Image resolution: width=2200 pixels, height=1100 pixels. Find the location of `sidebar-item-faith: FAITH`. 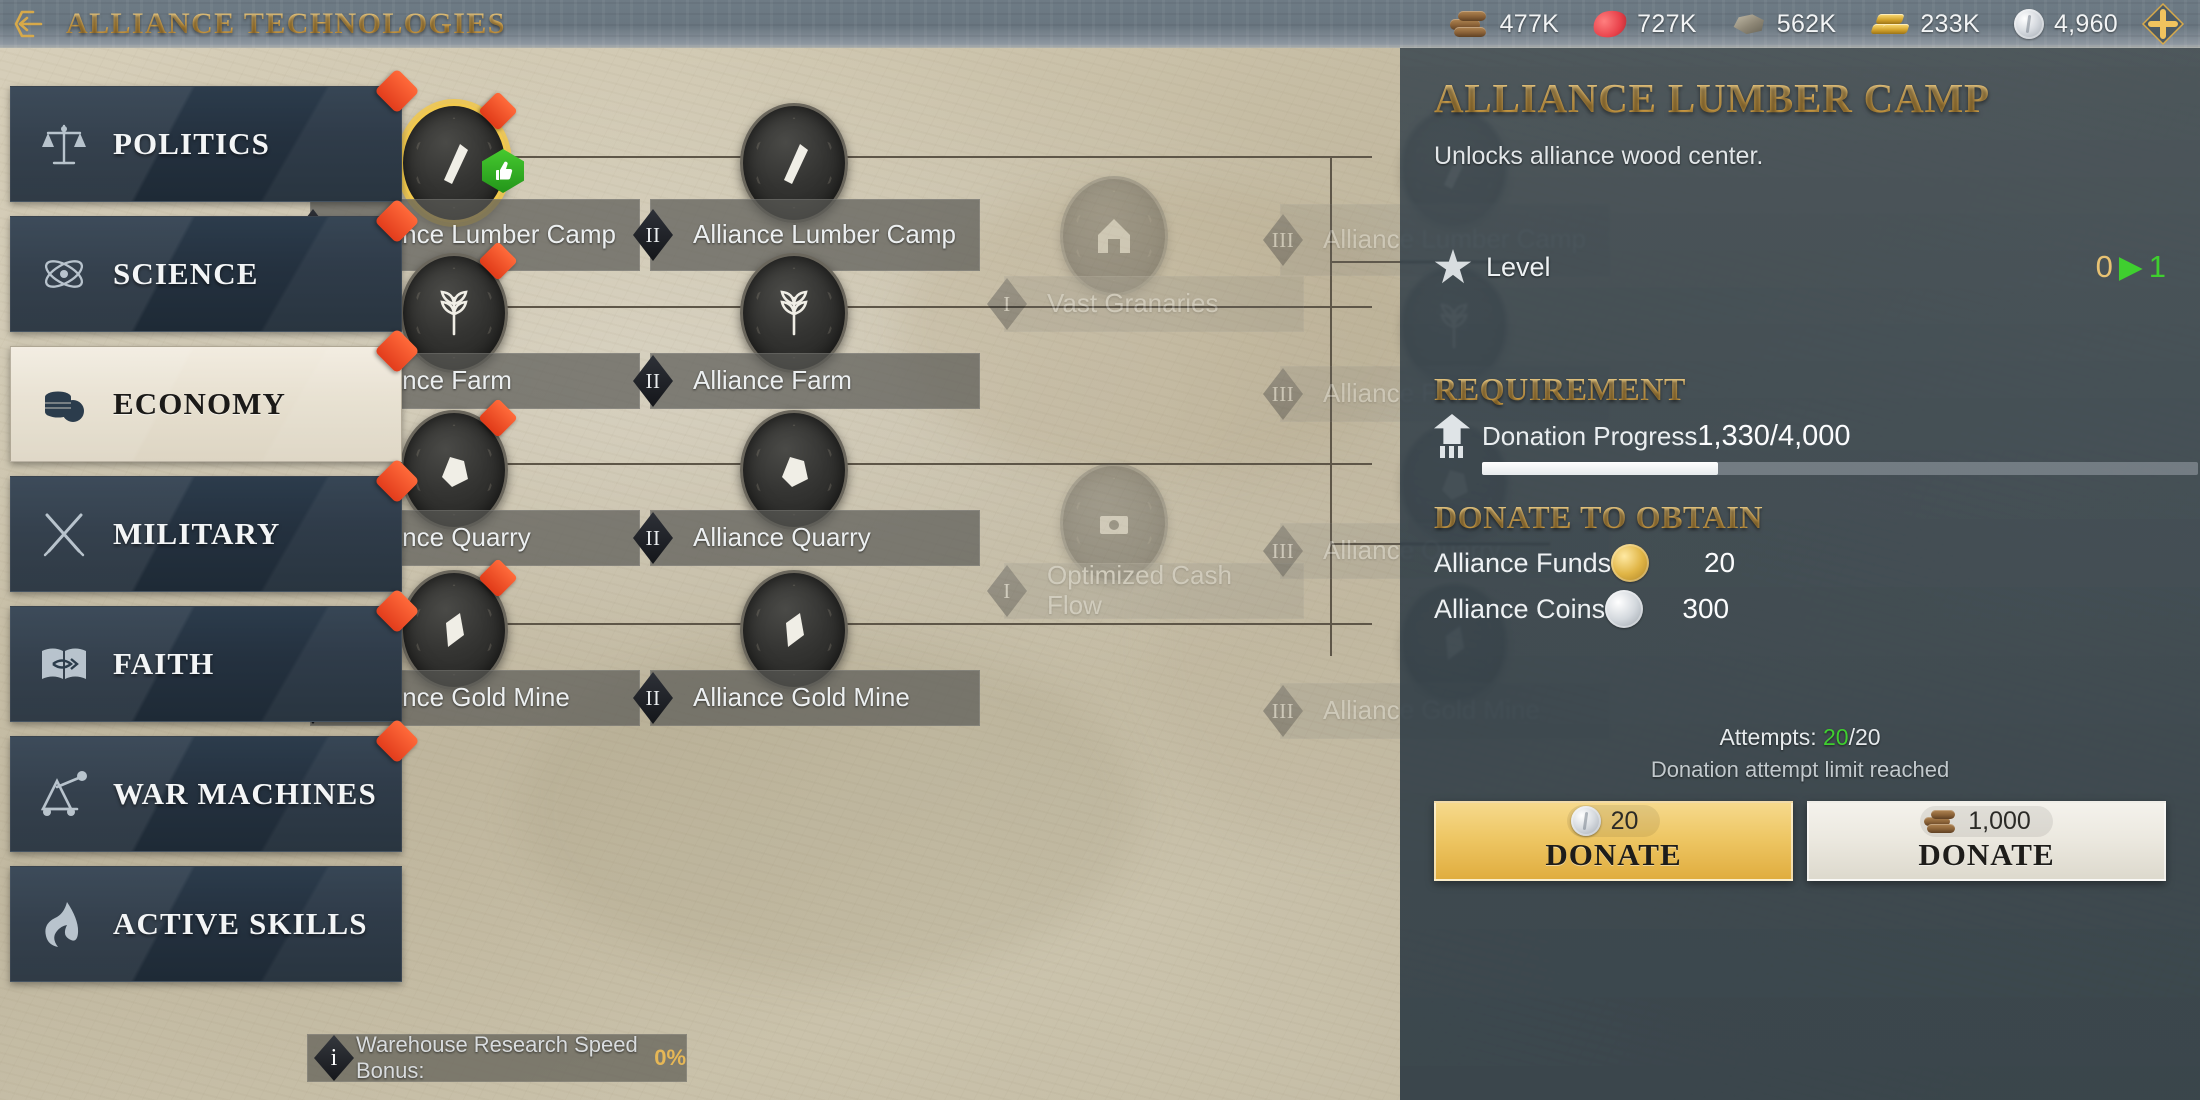

sidebar-item-faith: FAITH is located at coordinates (215, 655).